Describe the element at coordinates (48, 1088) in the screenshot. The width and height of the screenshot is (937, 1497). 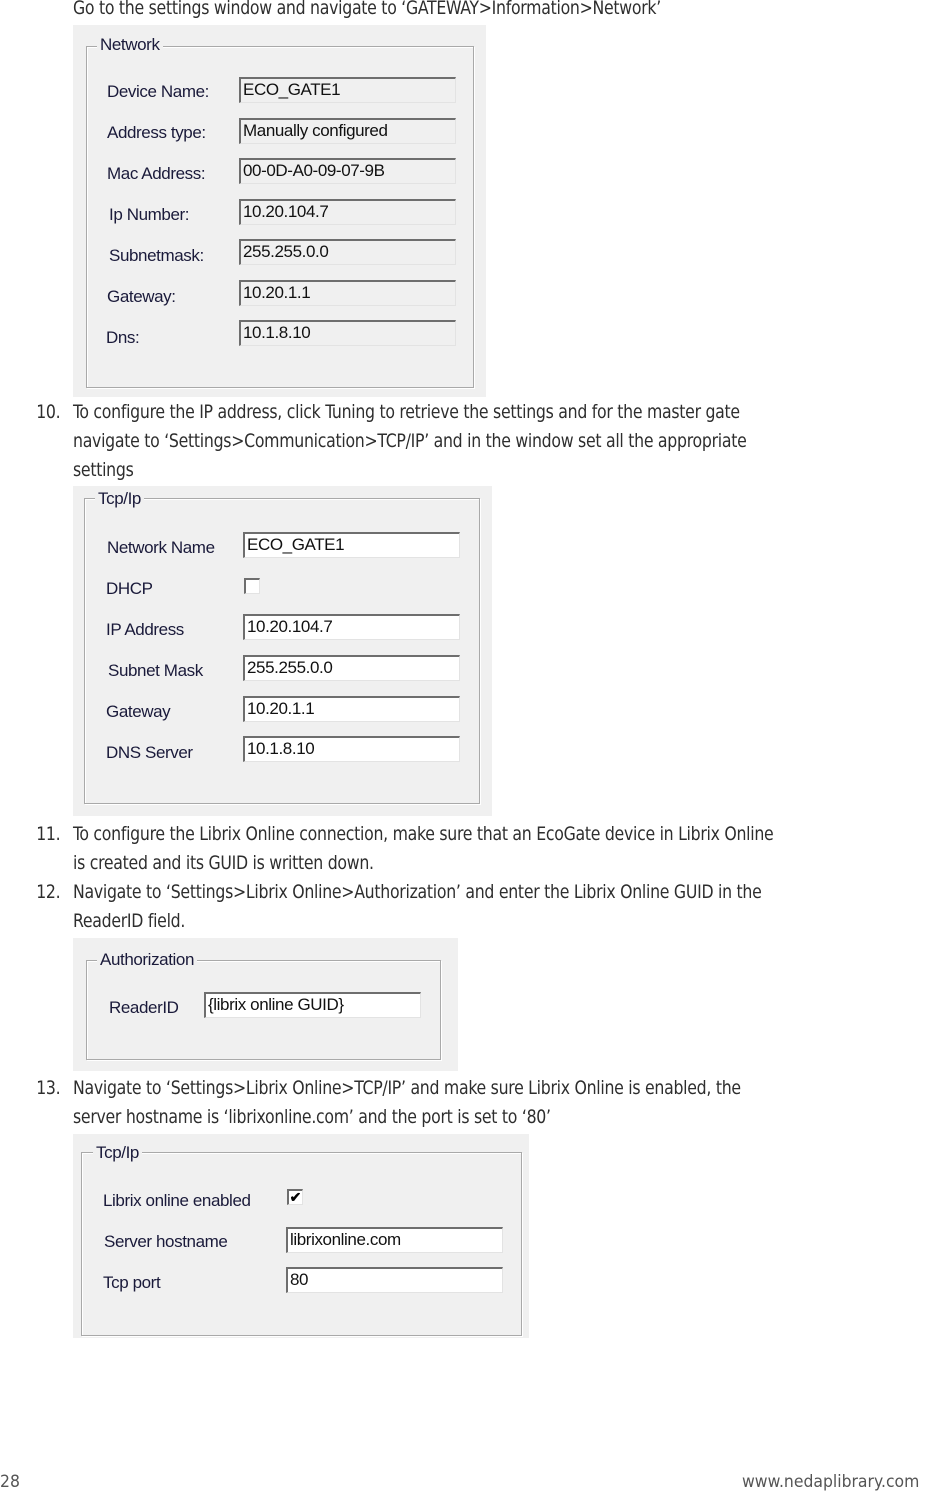
I see `step-number: 13.` at that location.